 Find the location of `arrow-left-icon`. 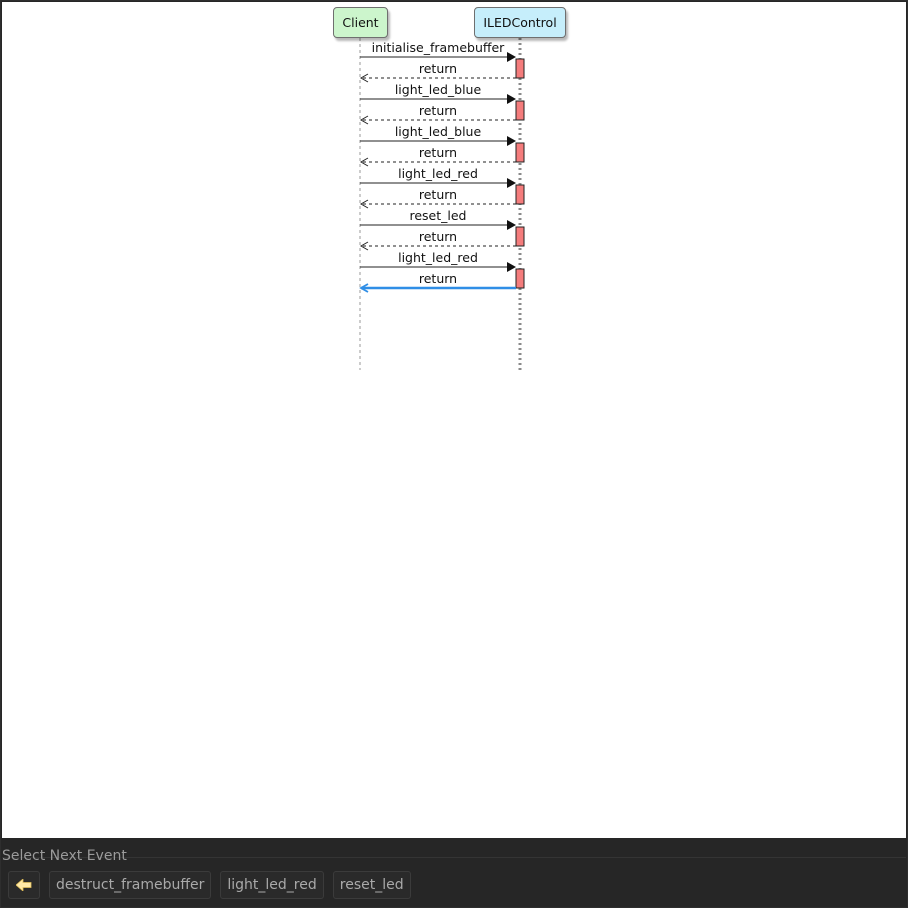

arrow-left-icon is located at coordinates (24, 885).